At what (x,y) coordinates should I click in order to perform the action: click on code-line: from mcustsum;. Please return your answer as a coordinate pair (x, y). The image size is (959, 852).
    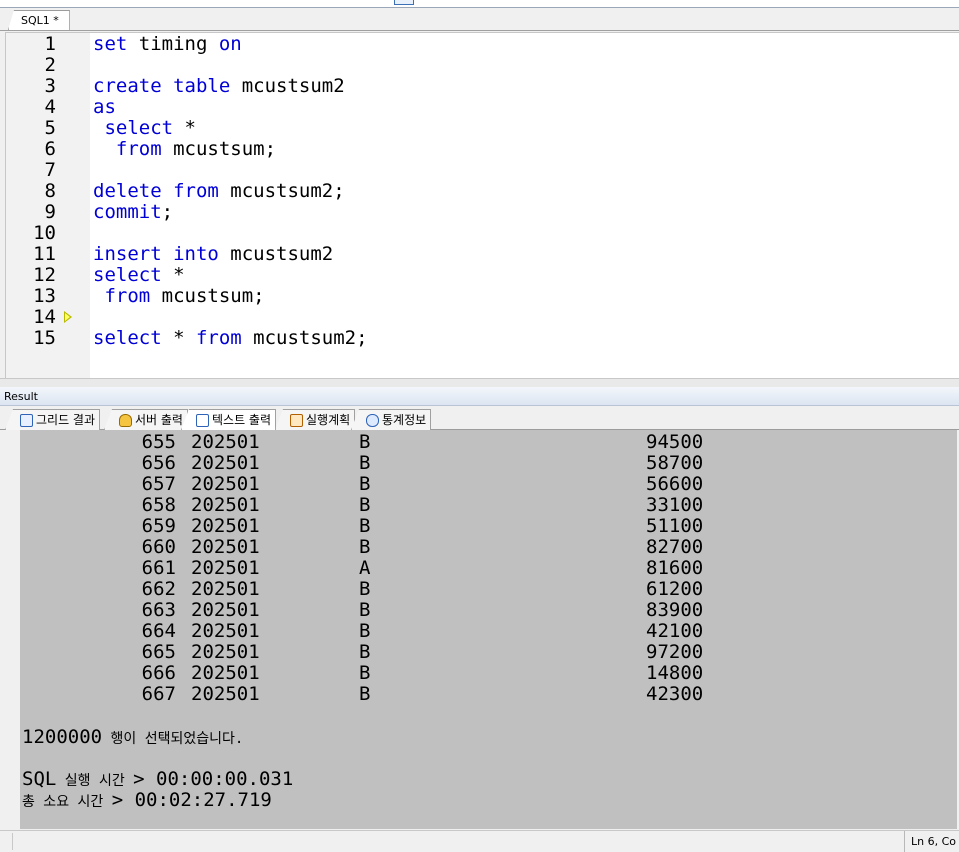
    Looking at the image, I should click on (178, 296).